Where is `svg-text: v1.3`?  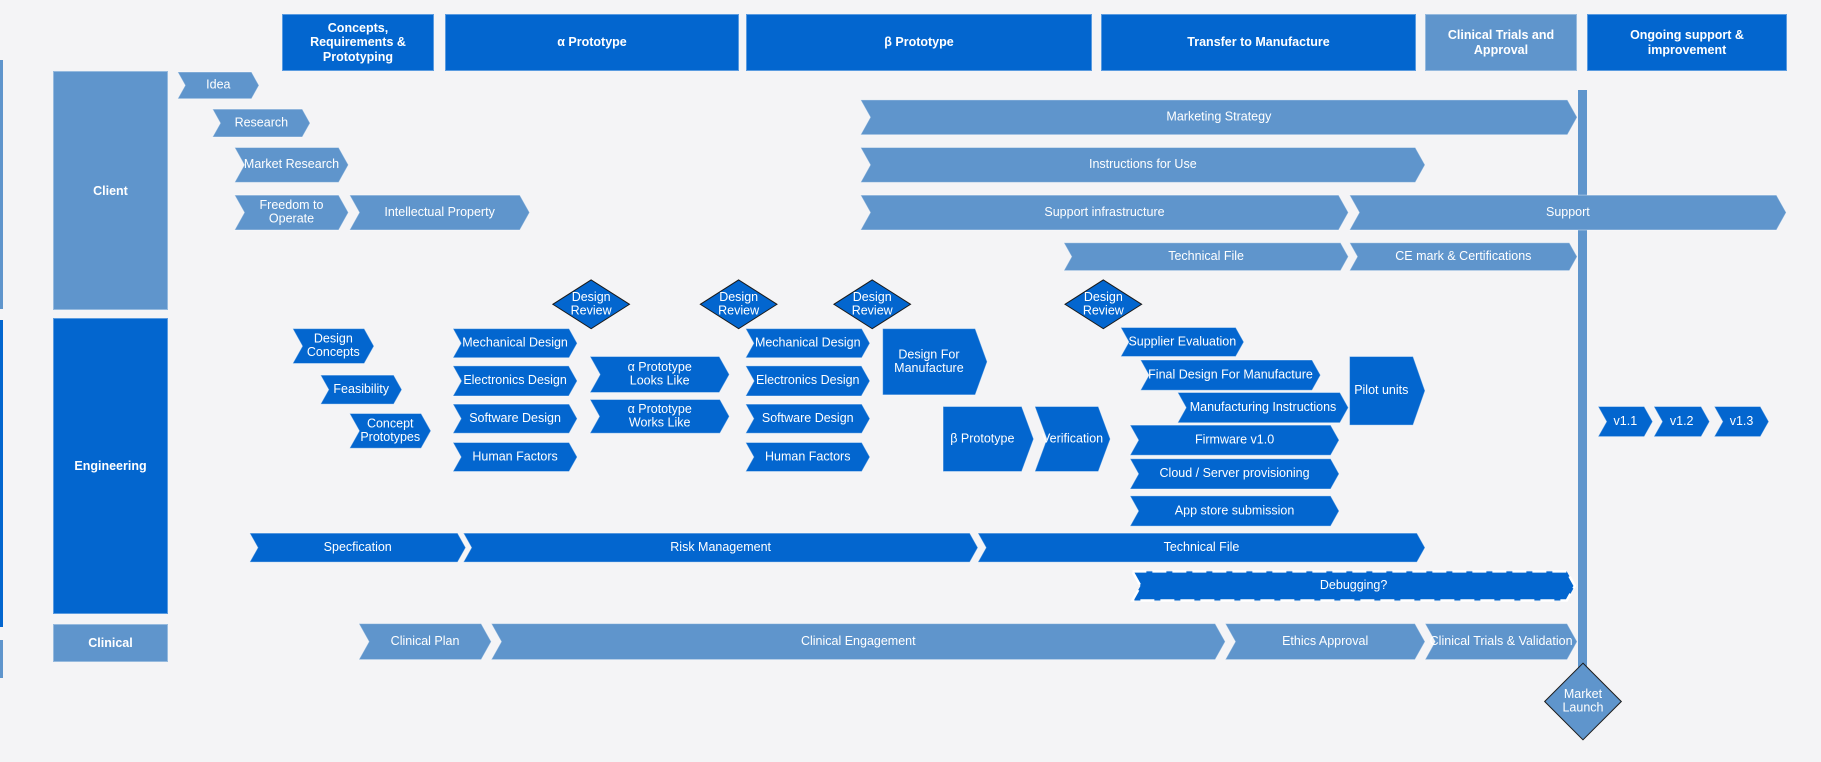 svg-text: v1.3 is located at coordinates (1742, 421).